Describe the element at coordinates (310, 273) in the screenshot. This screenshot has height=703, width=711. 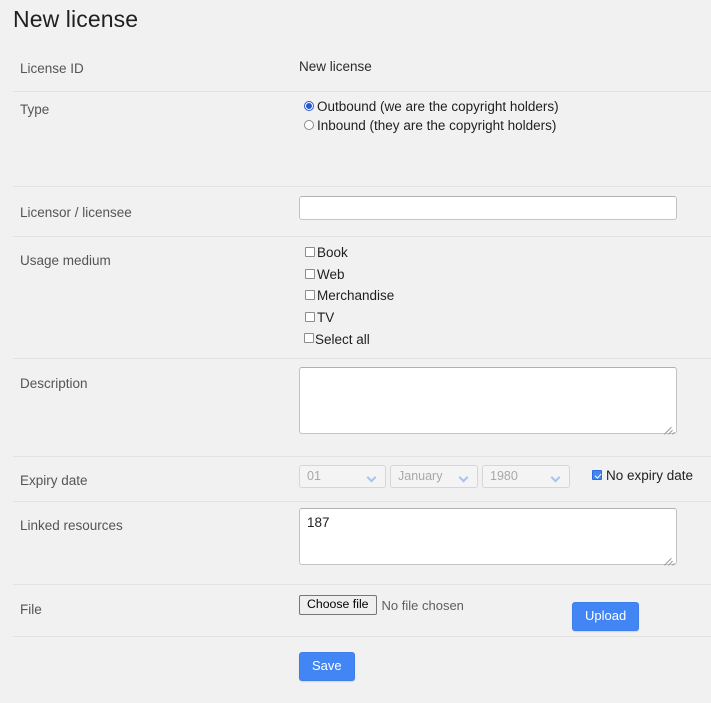
I see `checkbox-web-icon` at that location.